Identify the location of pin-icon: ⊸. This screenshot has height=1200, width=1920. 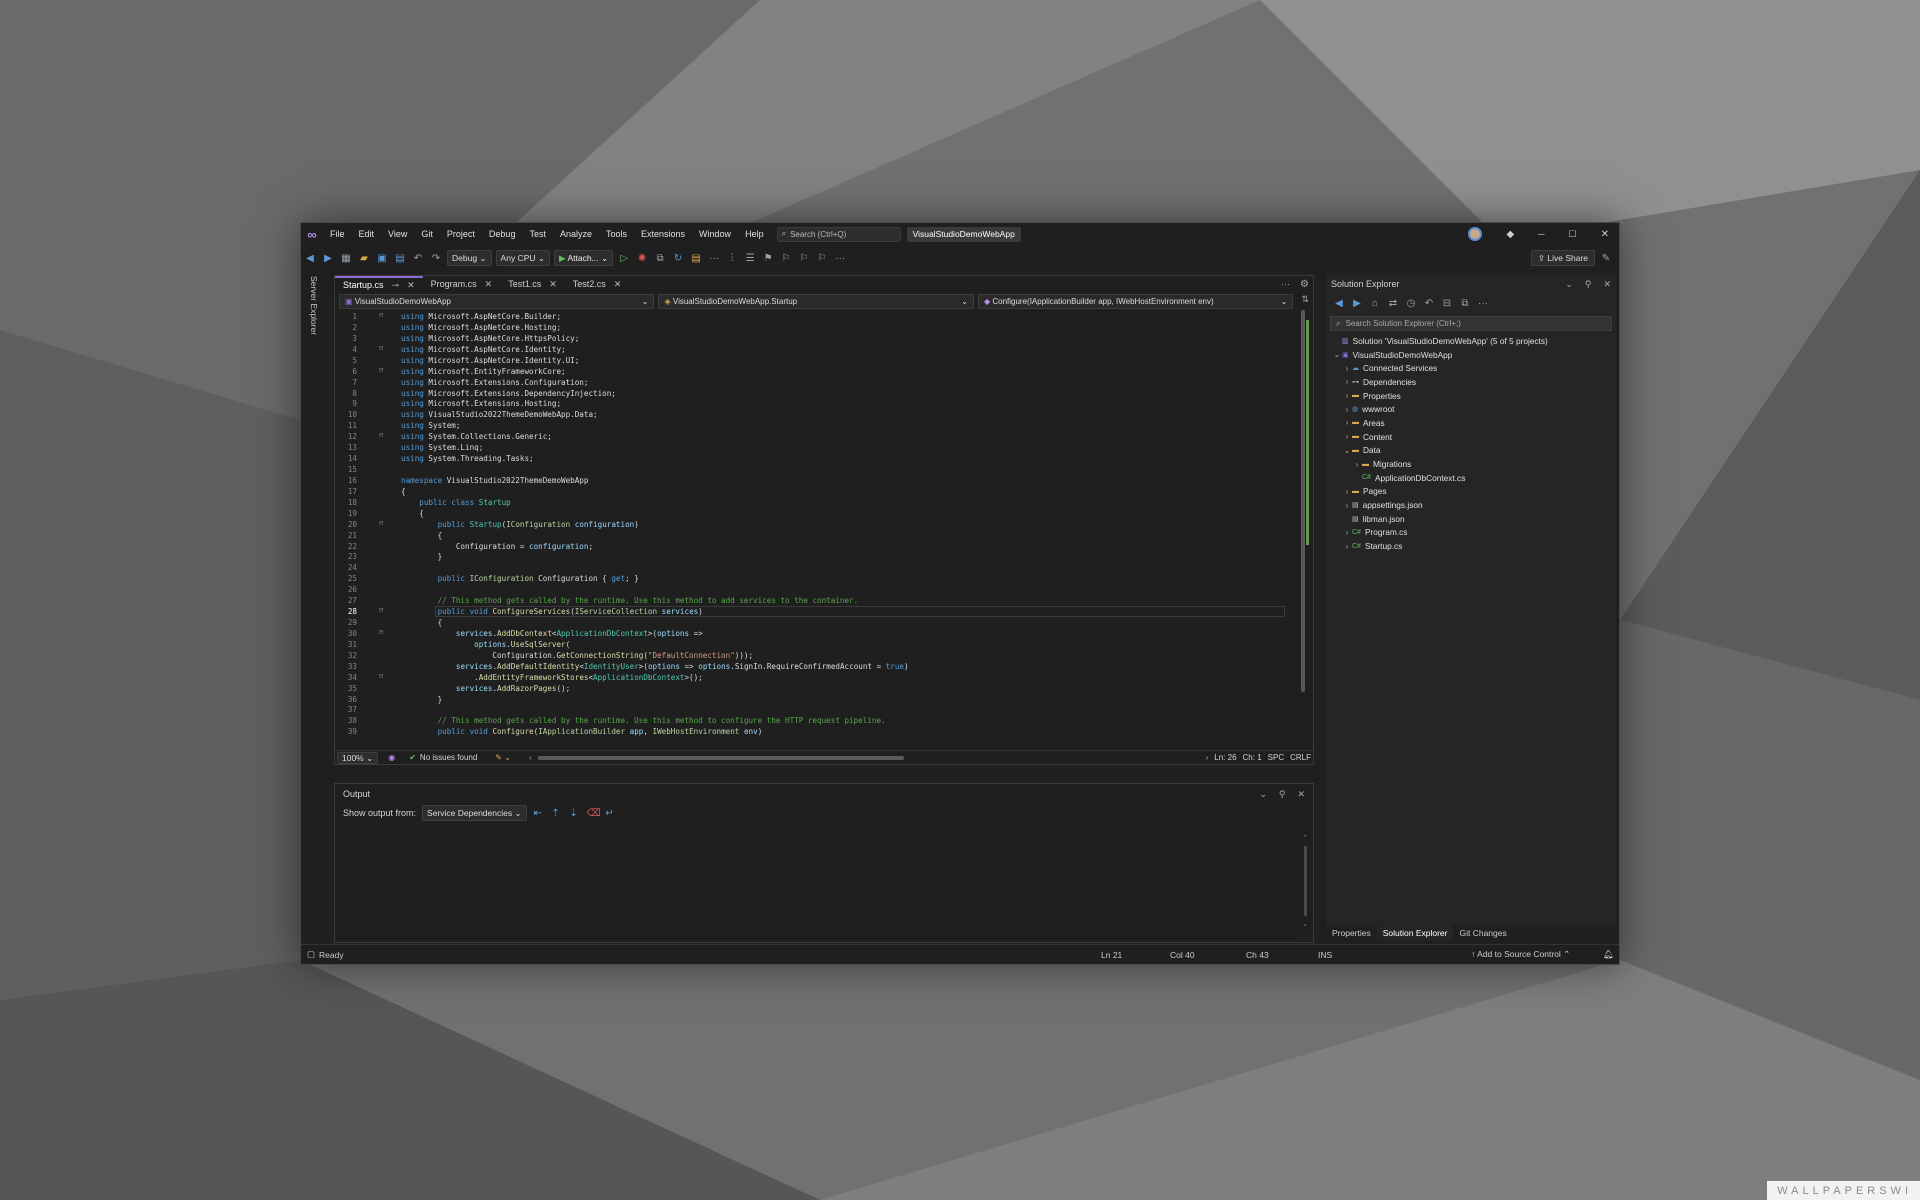
(396, 285).